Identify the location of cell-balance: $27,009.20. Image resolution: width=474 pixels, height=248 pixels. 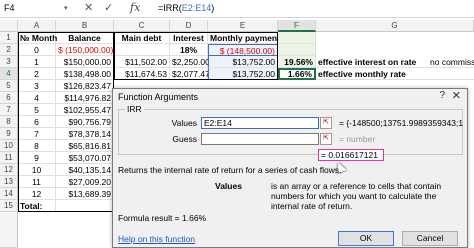
(85, 182).